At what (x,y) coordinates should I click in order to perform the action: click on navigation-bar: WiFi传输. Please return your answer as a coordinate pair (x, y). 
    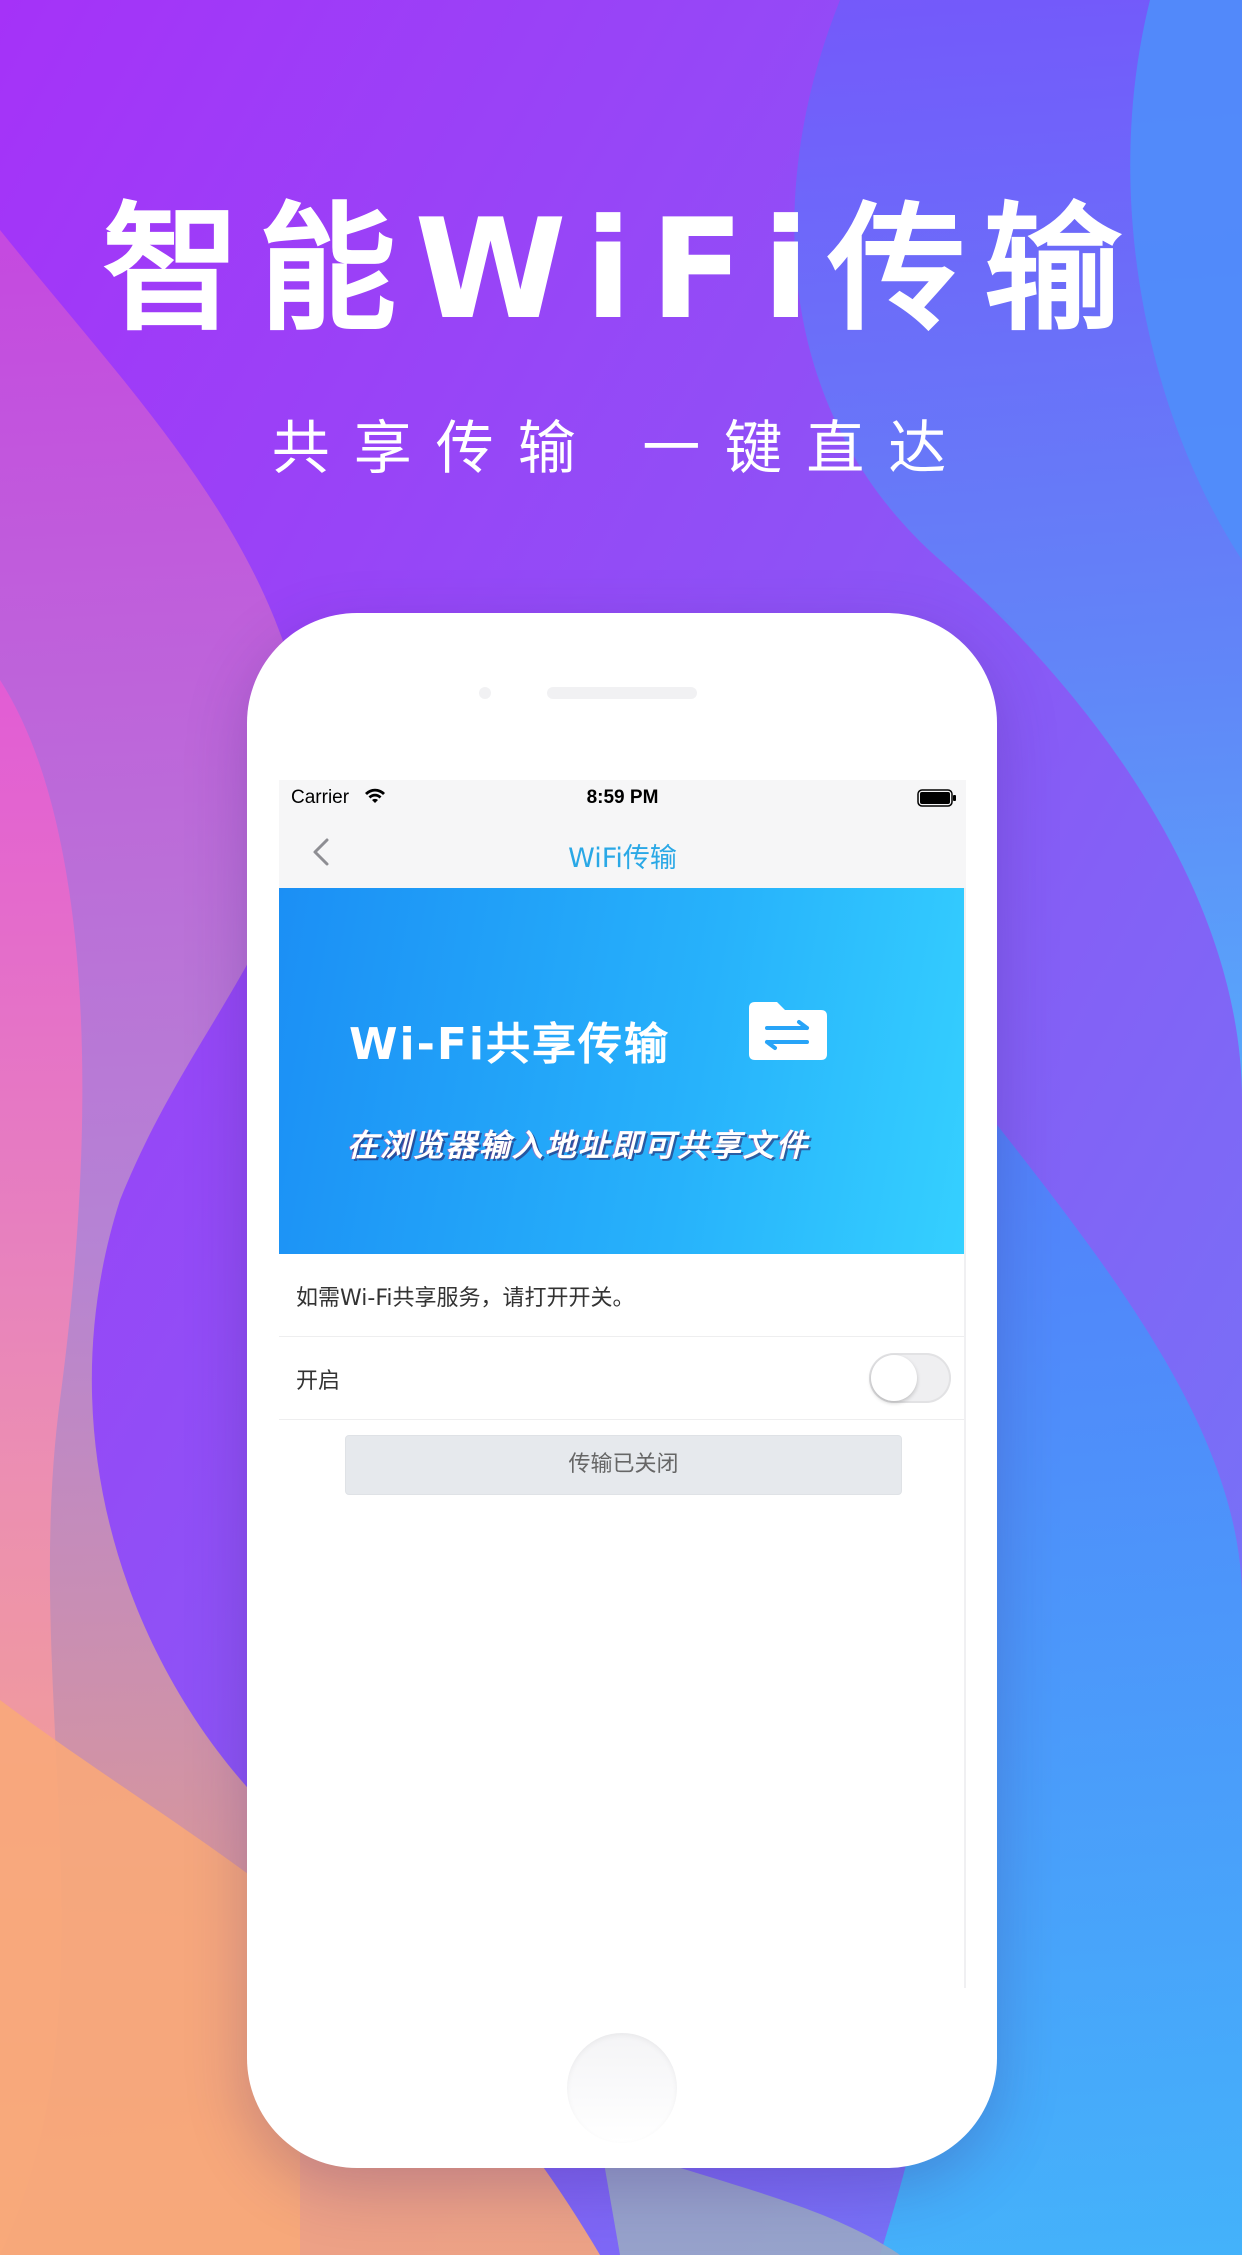
    Looking at the image, I should click on (622, 852).